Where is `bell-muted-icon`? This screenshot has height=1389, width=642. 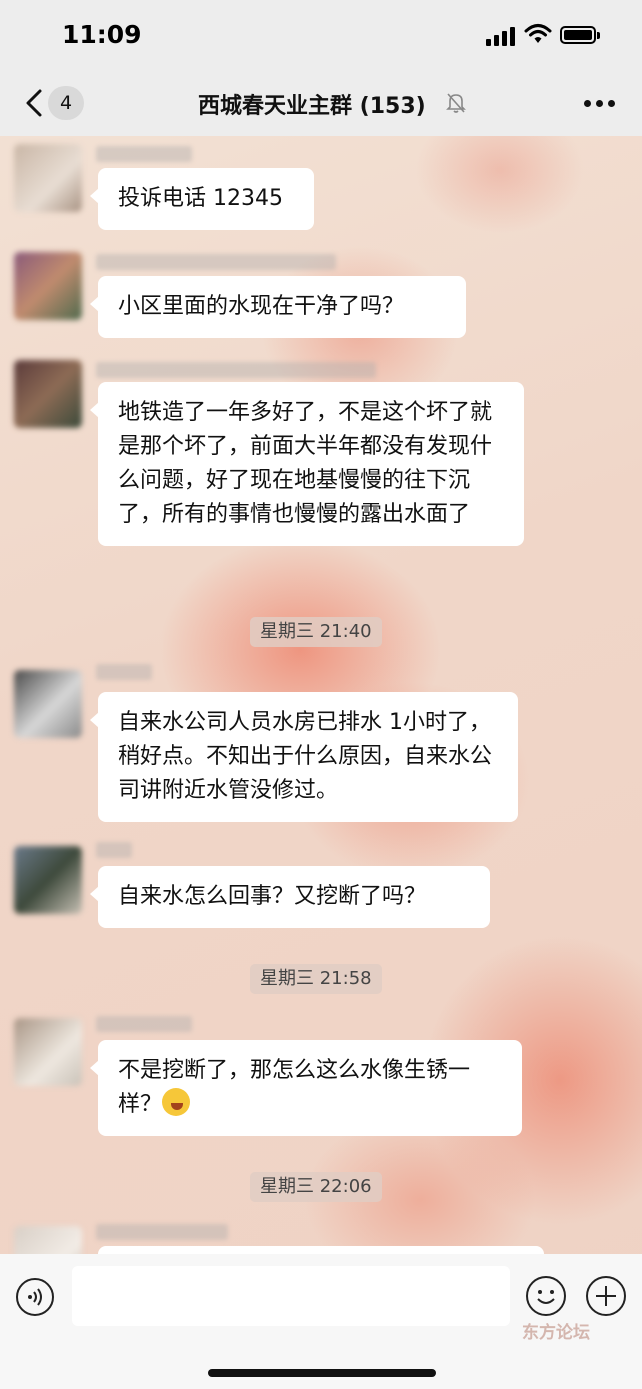
bell-muted-icon is located at coordinates (456, 103).